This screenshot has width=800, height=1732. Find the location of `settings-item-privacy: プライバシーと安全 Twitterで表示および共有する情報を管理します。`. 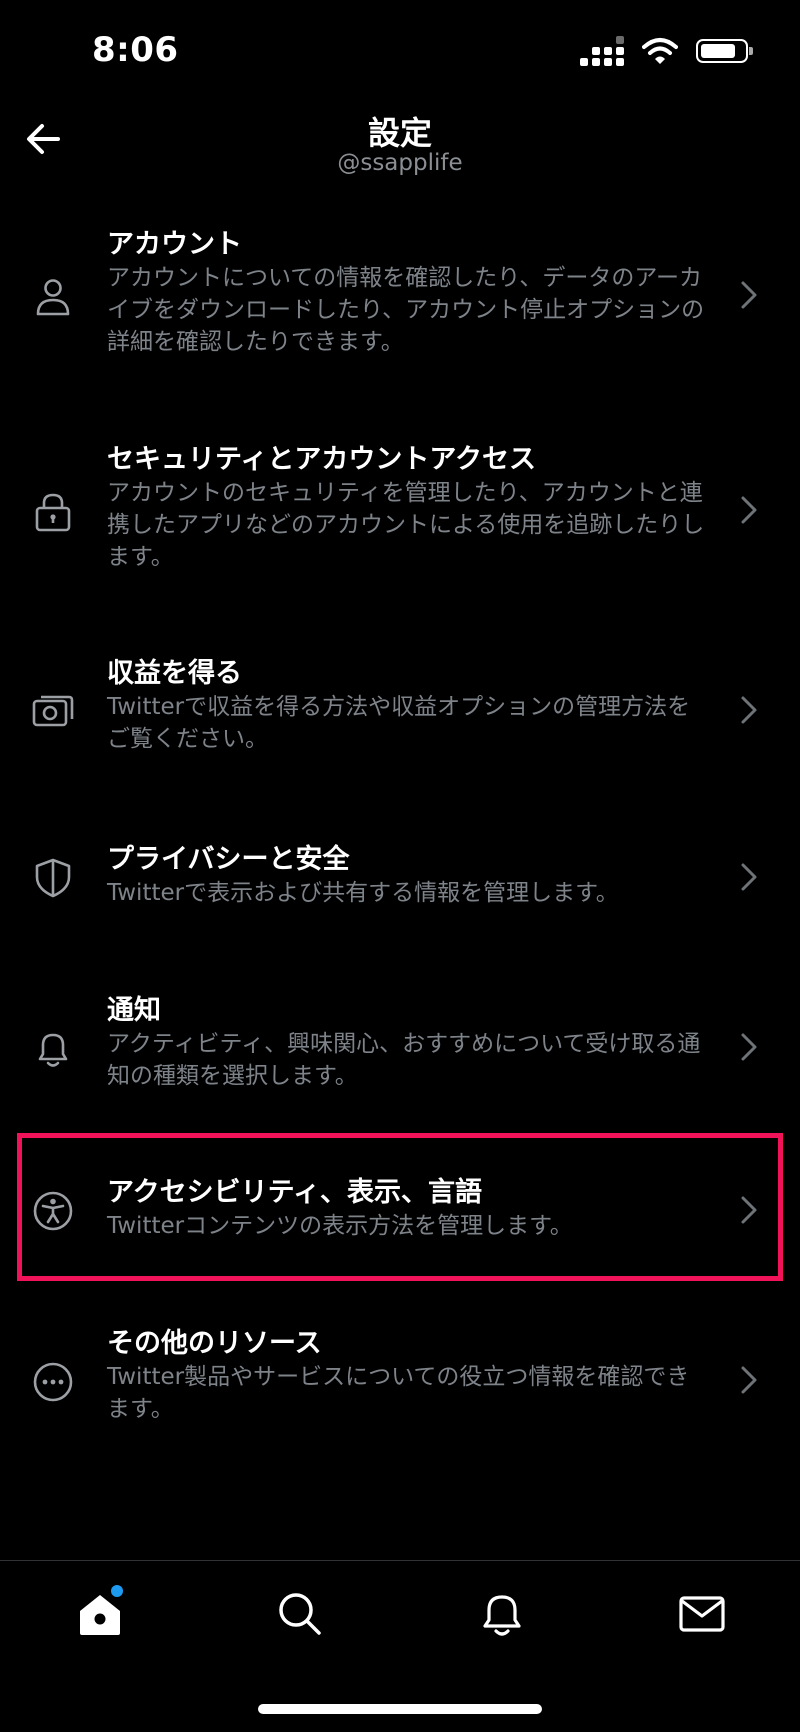

settings-item-privacy: プライバシーと安全 Twitterで表示および共有する情報を管理します。 is located at coordinates (400, 883).